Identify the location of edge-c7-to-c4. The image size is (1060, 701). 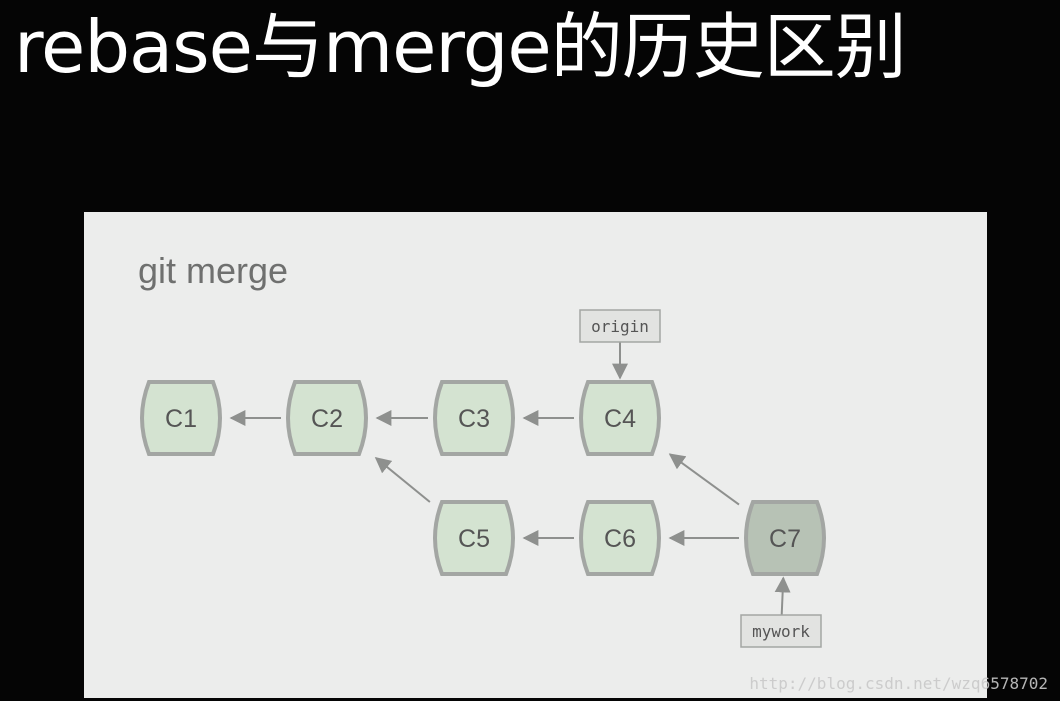
(704, 479).